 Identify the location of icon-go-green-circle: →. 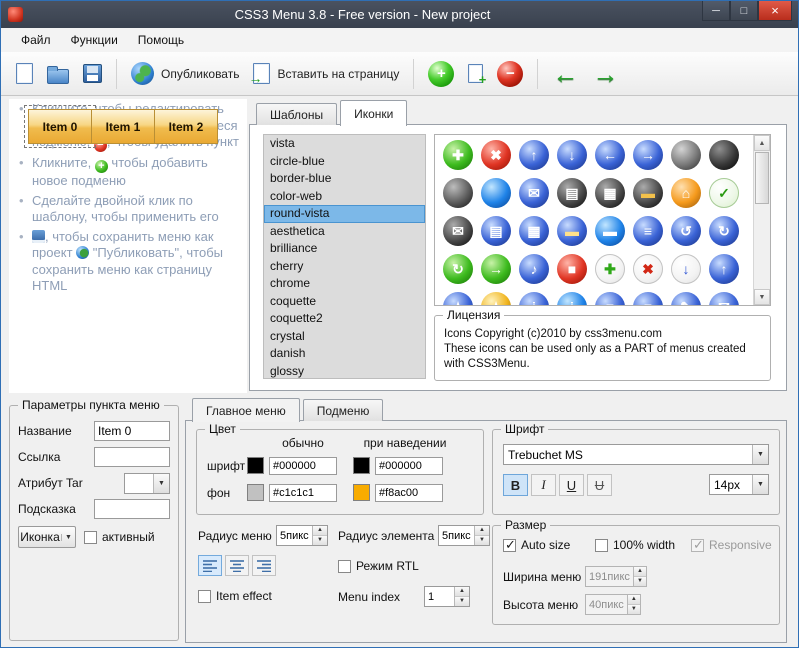
(496, 269).